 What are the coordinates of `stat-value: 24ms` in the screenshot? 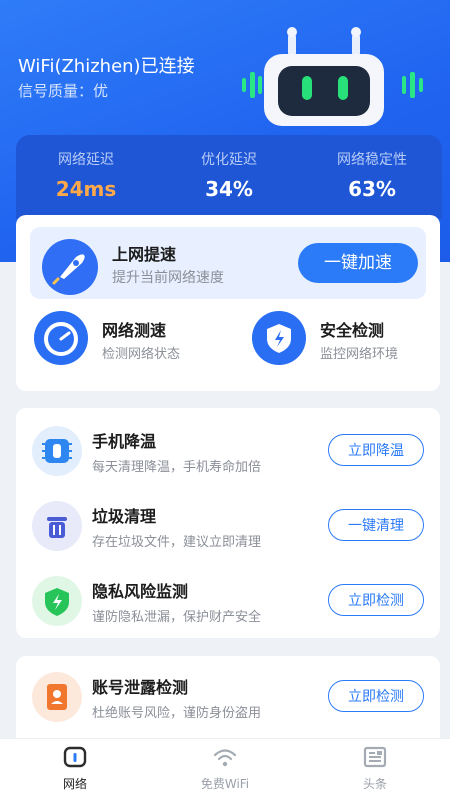 It's located at (86, 189).